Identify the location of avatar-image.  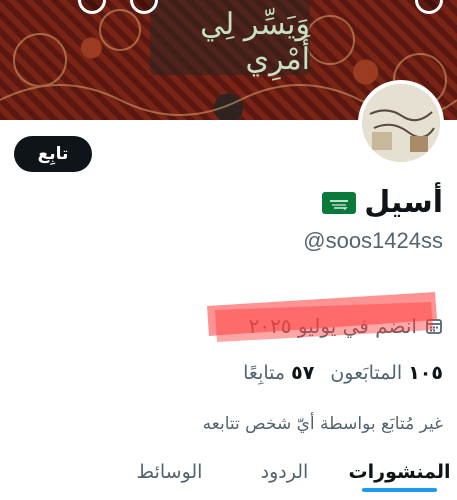
(401, 123).